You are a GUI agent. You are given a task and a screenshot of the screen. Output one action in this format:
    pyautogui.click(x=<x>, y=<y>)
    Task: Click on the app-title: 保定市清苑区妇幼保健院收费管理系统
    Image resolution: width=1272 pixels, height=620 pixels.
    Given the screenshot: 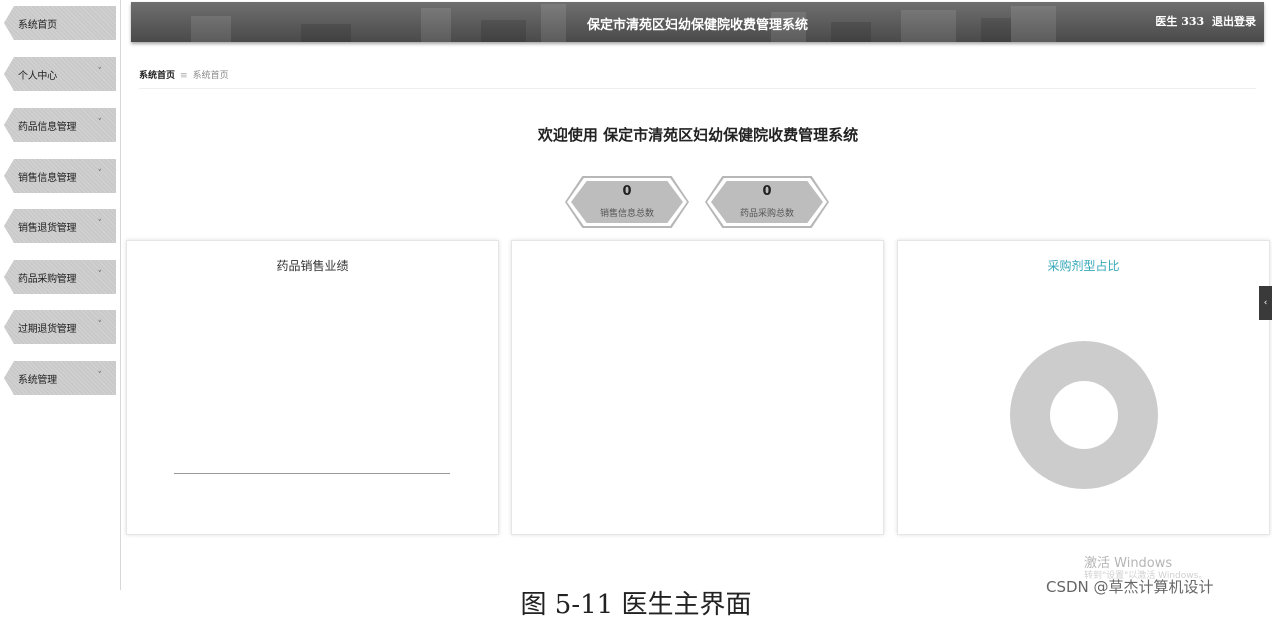 What is the action you would take?
    pyautogui.click(x=697, y=25)
    